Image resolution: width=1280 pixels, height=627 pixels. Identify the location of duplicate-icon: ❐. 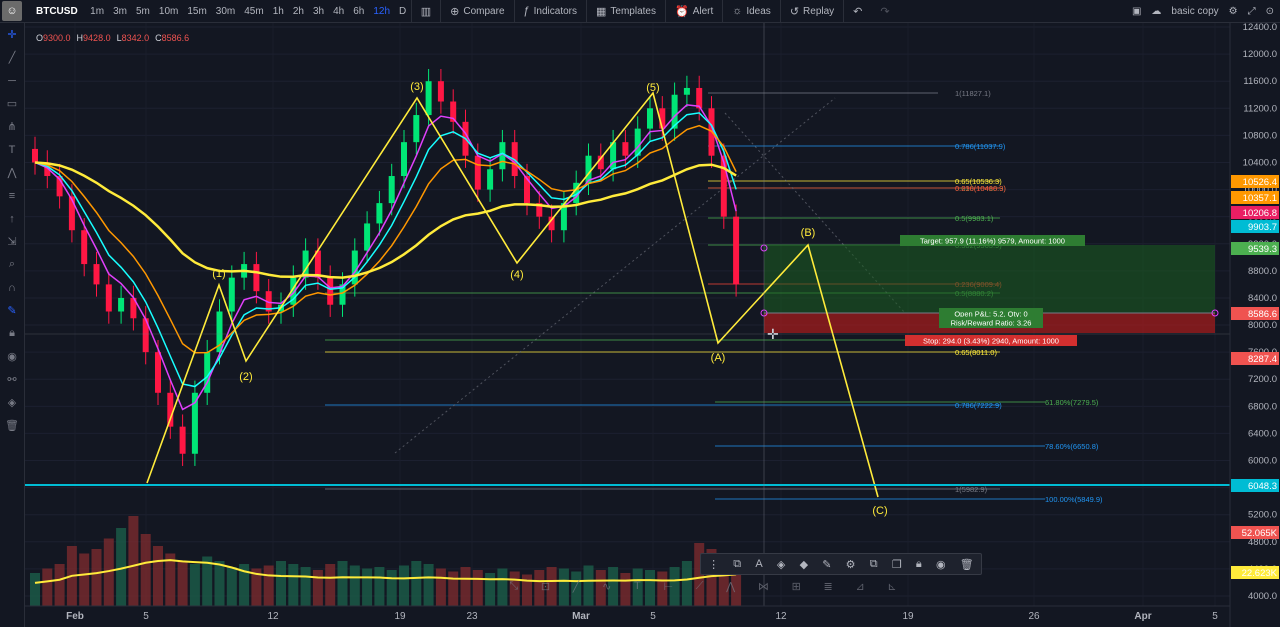
(897, 564).